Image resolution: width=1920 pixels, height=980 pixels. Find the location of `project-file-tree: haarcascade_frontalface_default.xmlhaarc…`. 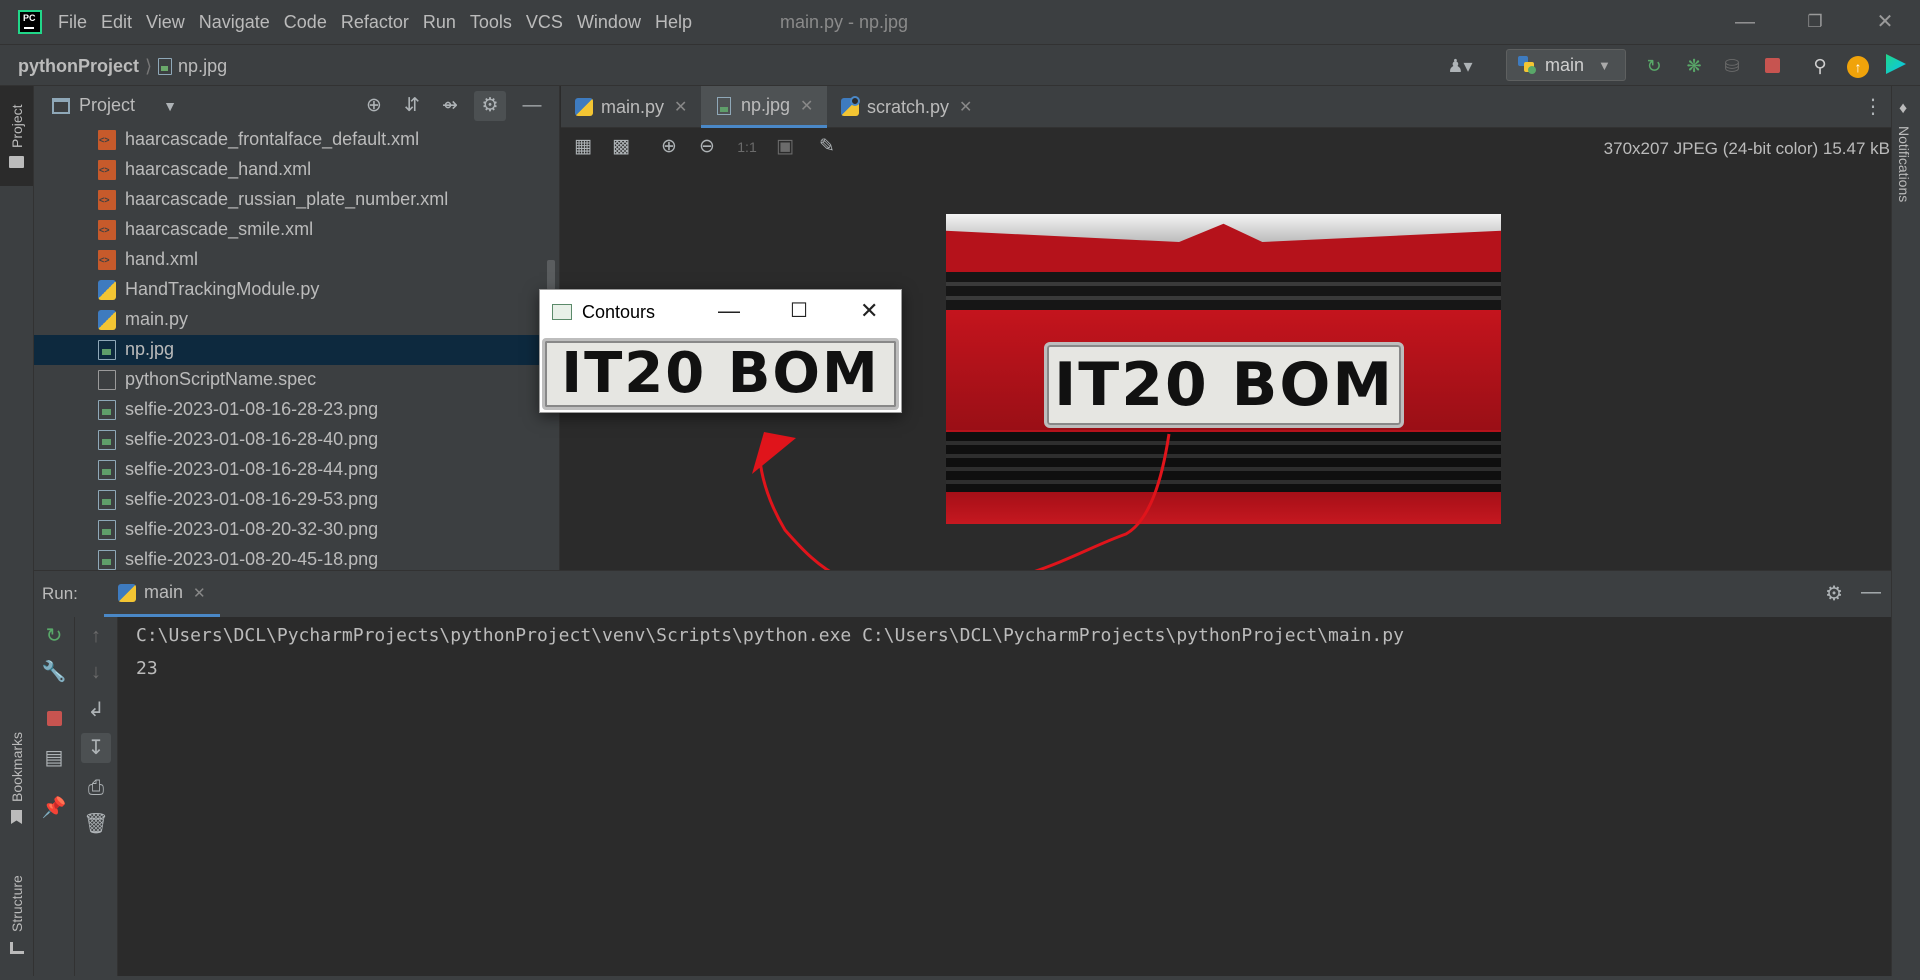

project-file-tree: haarcascade_frontalface_default.xmlhaarc… is located at coordinates (297, 348).